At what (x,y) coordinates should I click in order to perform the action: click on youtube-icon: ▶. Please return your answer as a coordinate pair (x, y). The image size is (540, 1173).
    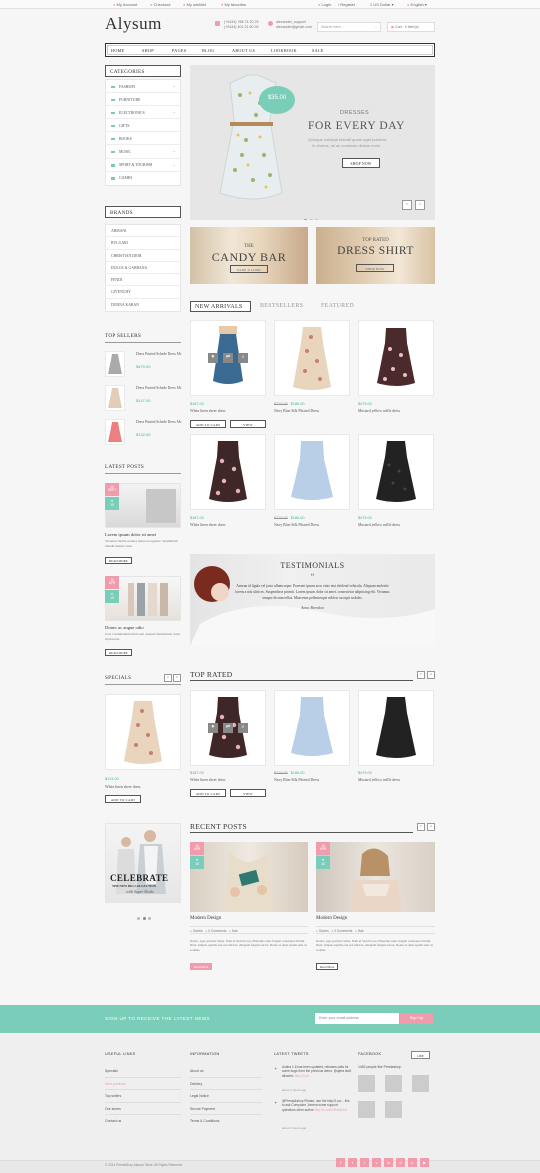
    Looking at the image, I should click on (424, 1162).